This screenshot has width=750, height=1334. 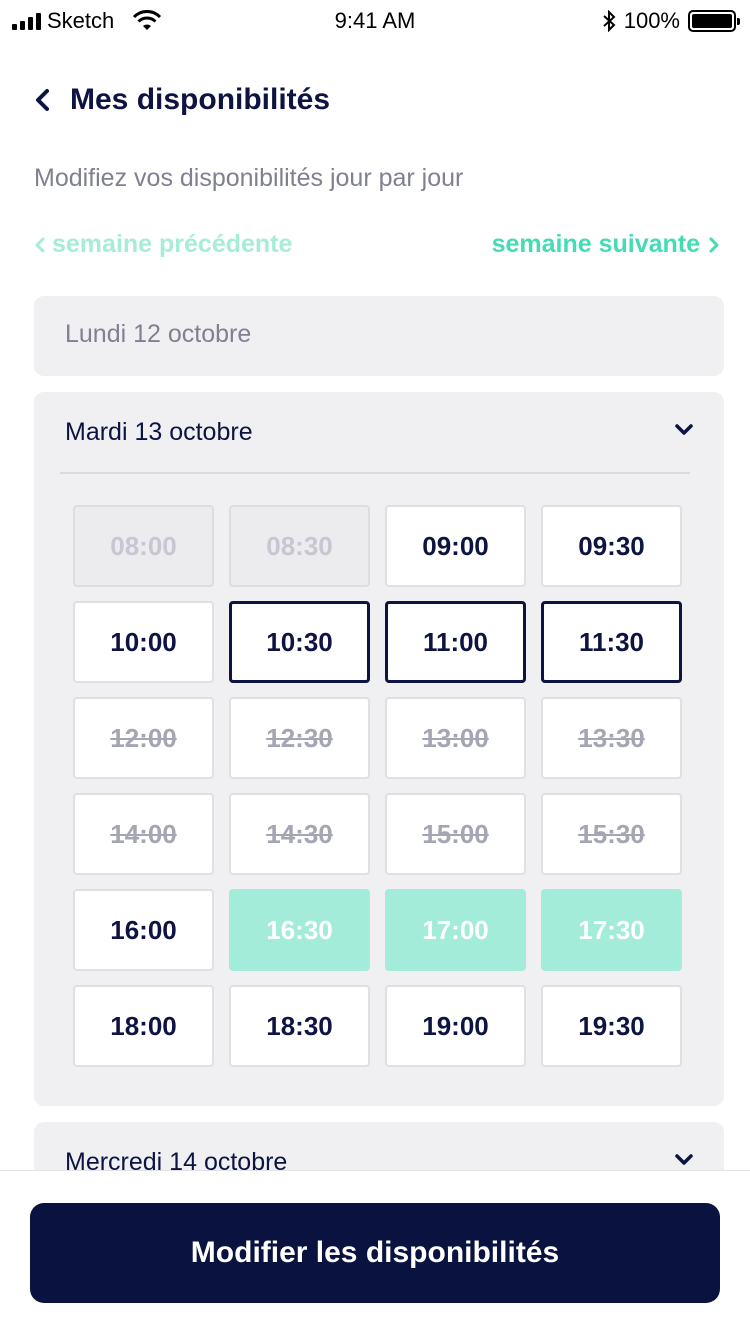 I want to click on time-slot-0900: 09:00, so click(x=455, y=546).